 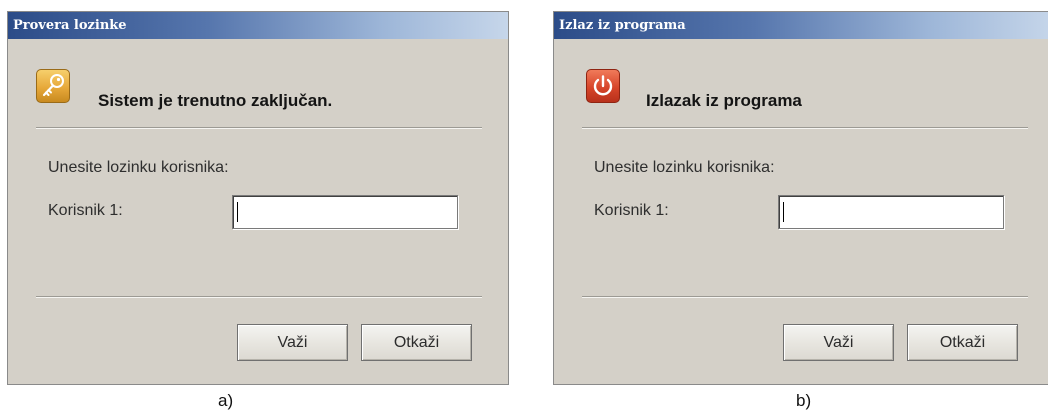 I want to click on power-icon, so click(x=603, y=86).